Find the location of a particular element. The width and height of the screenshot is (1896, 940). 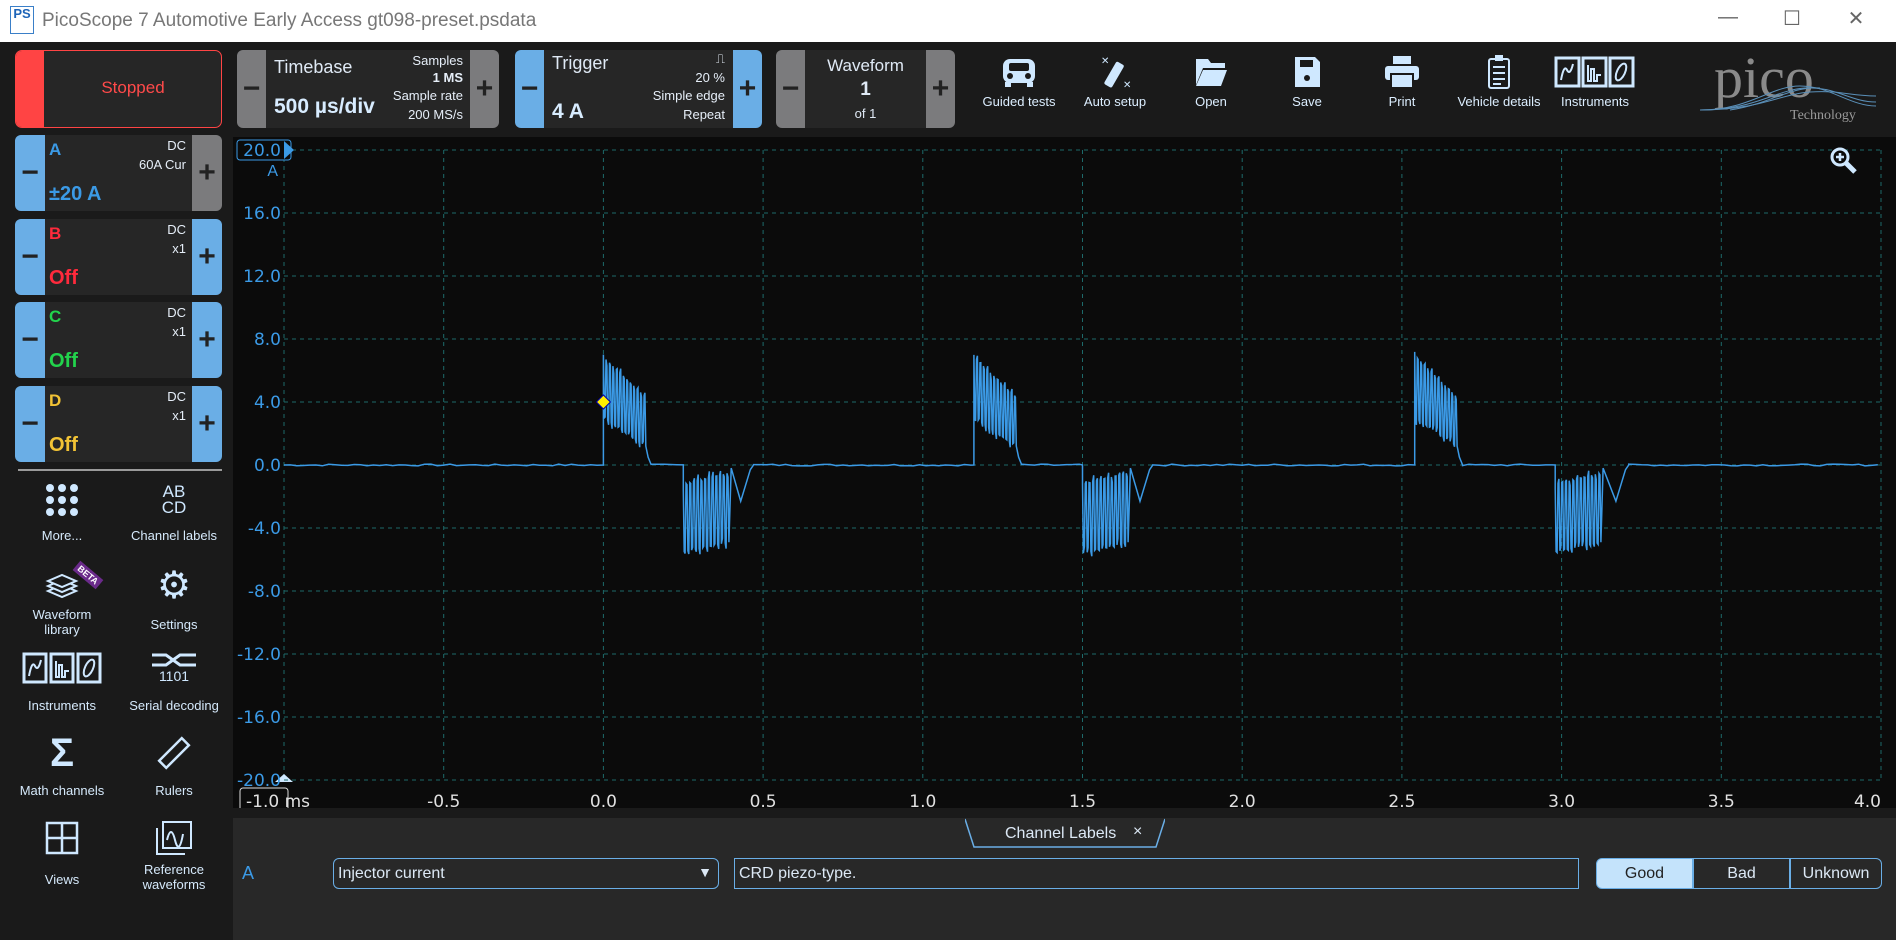

y-tick-label: -20.0 is located at coordinates (259, 781).